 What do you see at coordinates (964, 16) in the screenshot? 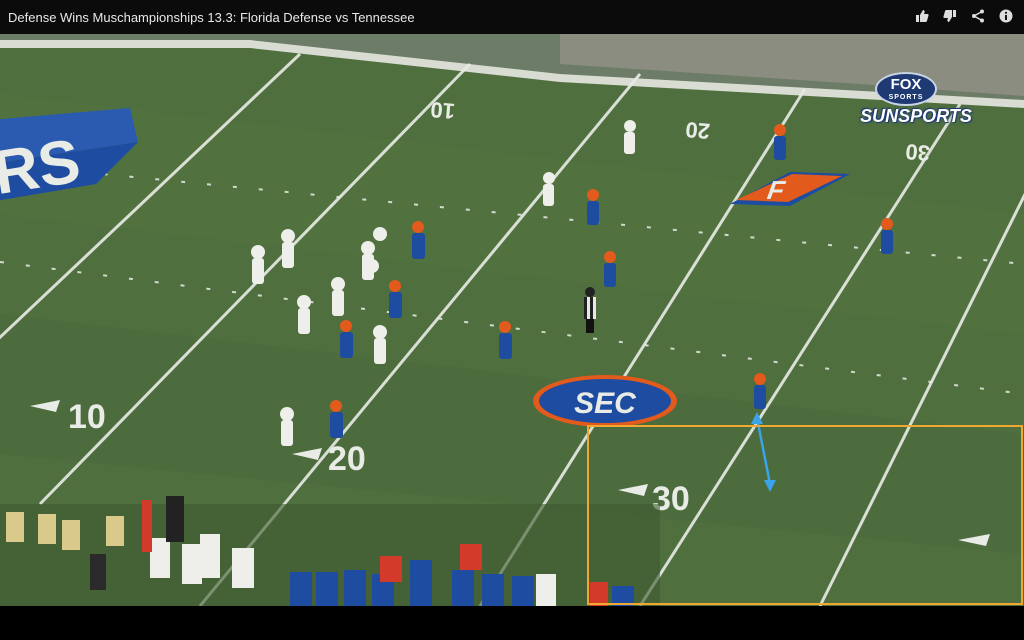
I see `video-actions` at bounding box center [964, 16].